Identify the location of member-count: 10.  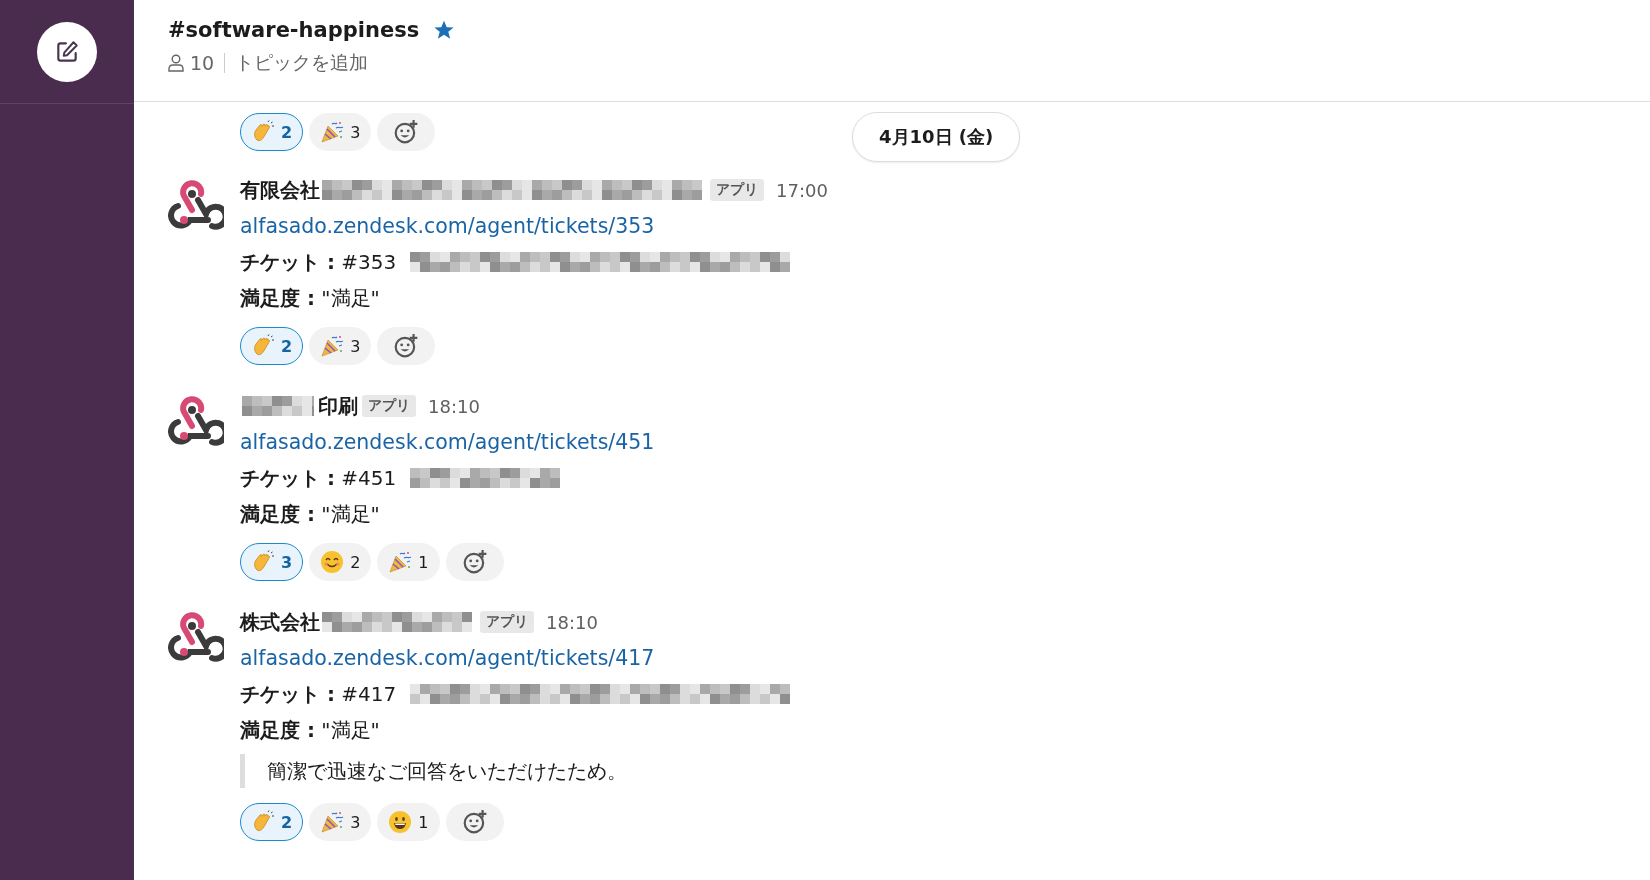
(202, 63).